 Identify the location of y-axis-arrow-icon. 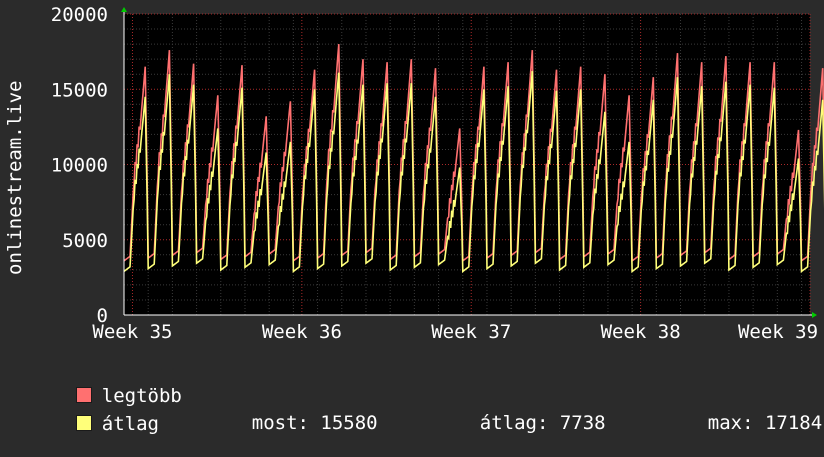
(124, 9).